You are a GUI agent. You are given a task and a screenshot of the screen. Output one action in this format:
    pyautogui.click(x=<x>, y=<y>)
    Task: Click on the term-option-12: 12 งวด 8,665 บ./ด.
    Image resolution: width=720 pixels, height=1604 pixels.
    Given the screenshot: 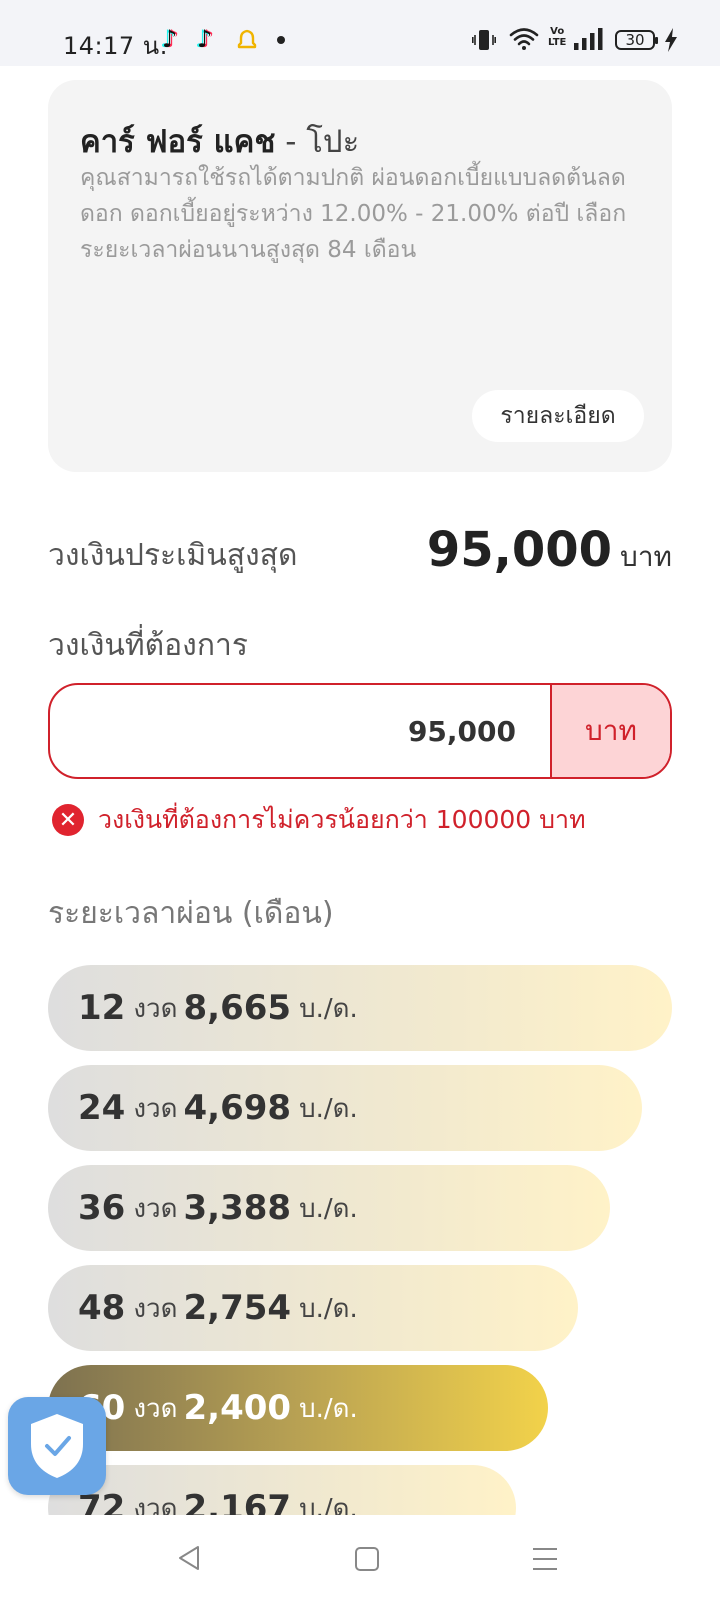 What is the action you would take?
    pyautogui.click(x=360, y=1008)
    